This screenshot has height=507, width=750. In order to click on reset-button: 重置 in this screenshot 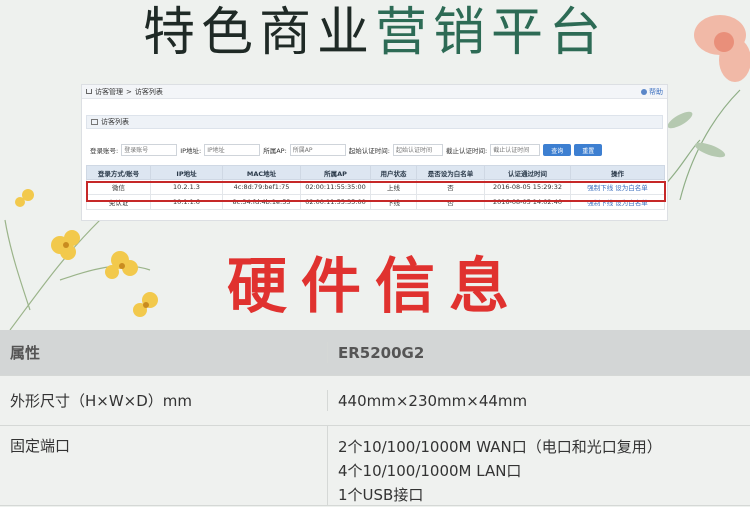, I will do `click(588, 150)`.